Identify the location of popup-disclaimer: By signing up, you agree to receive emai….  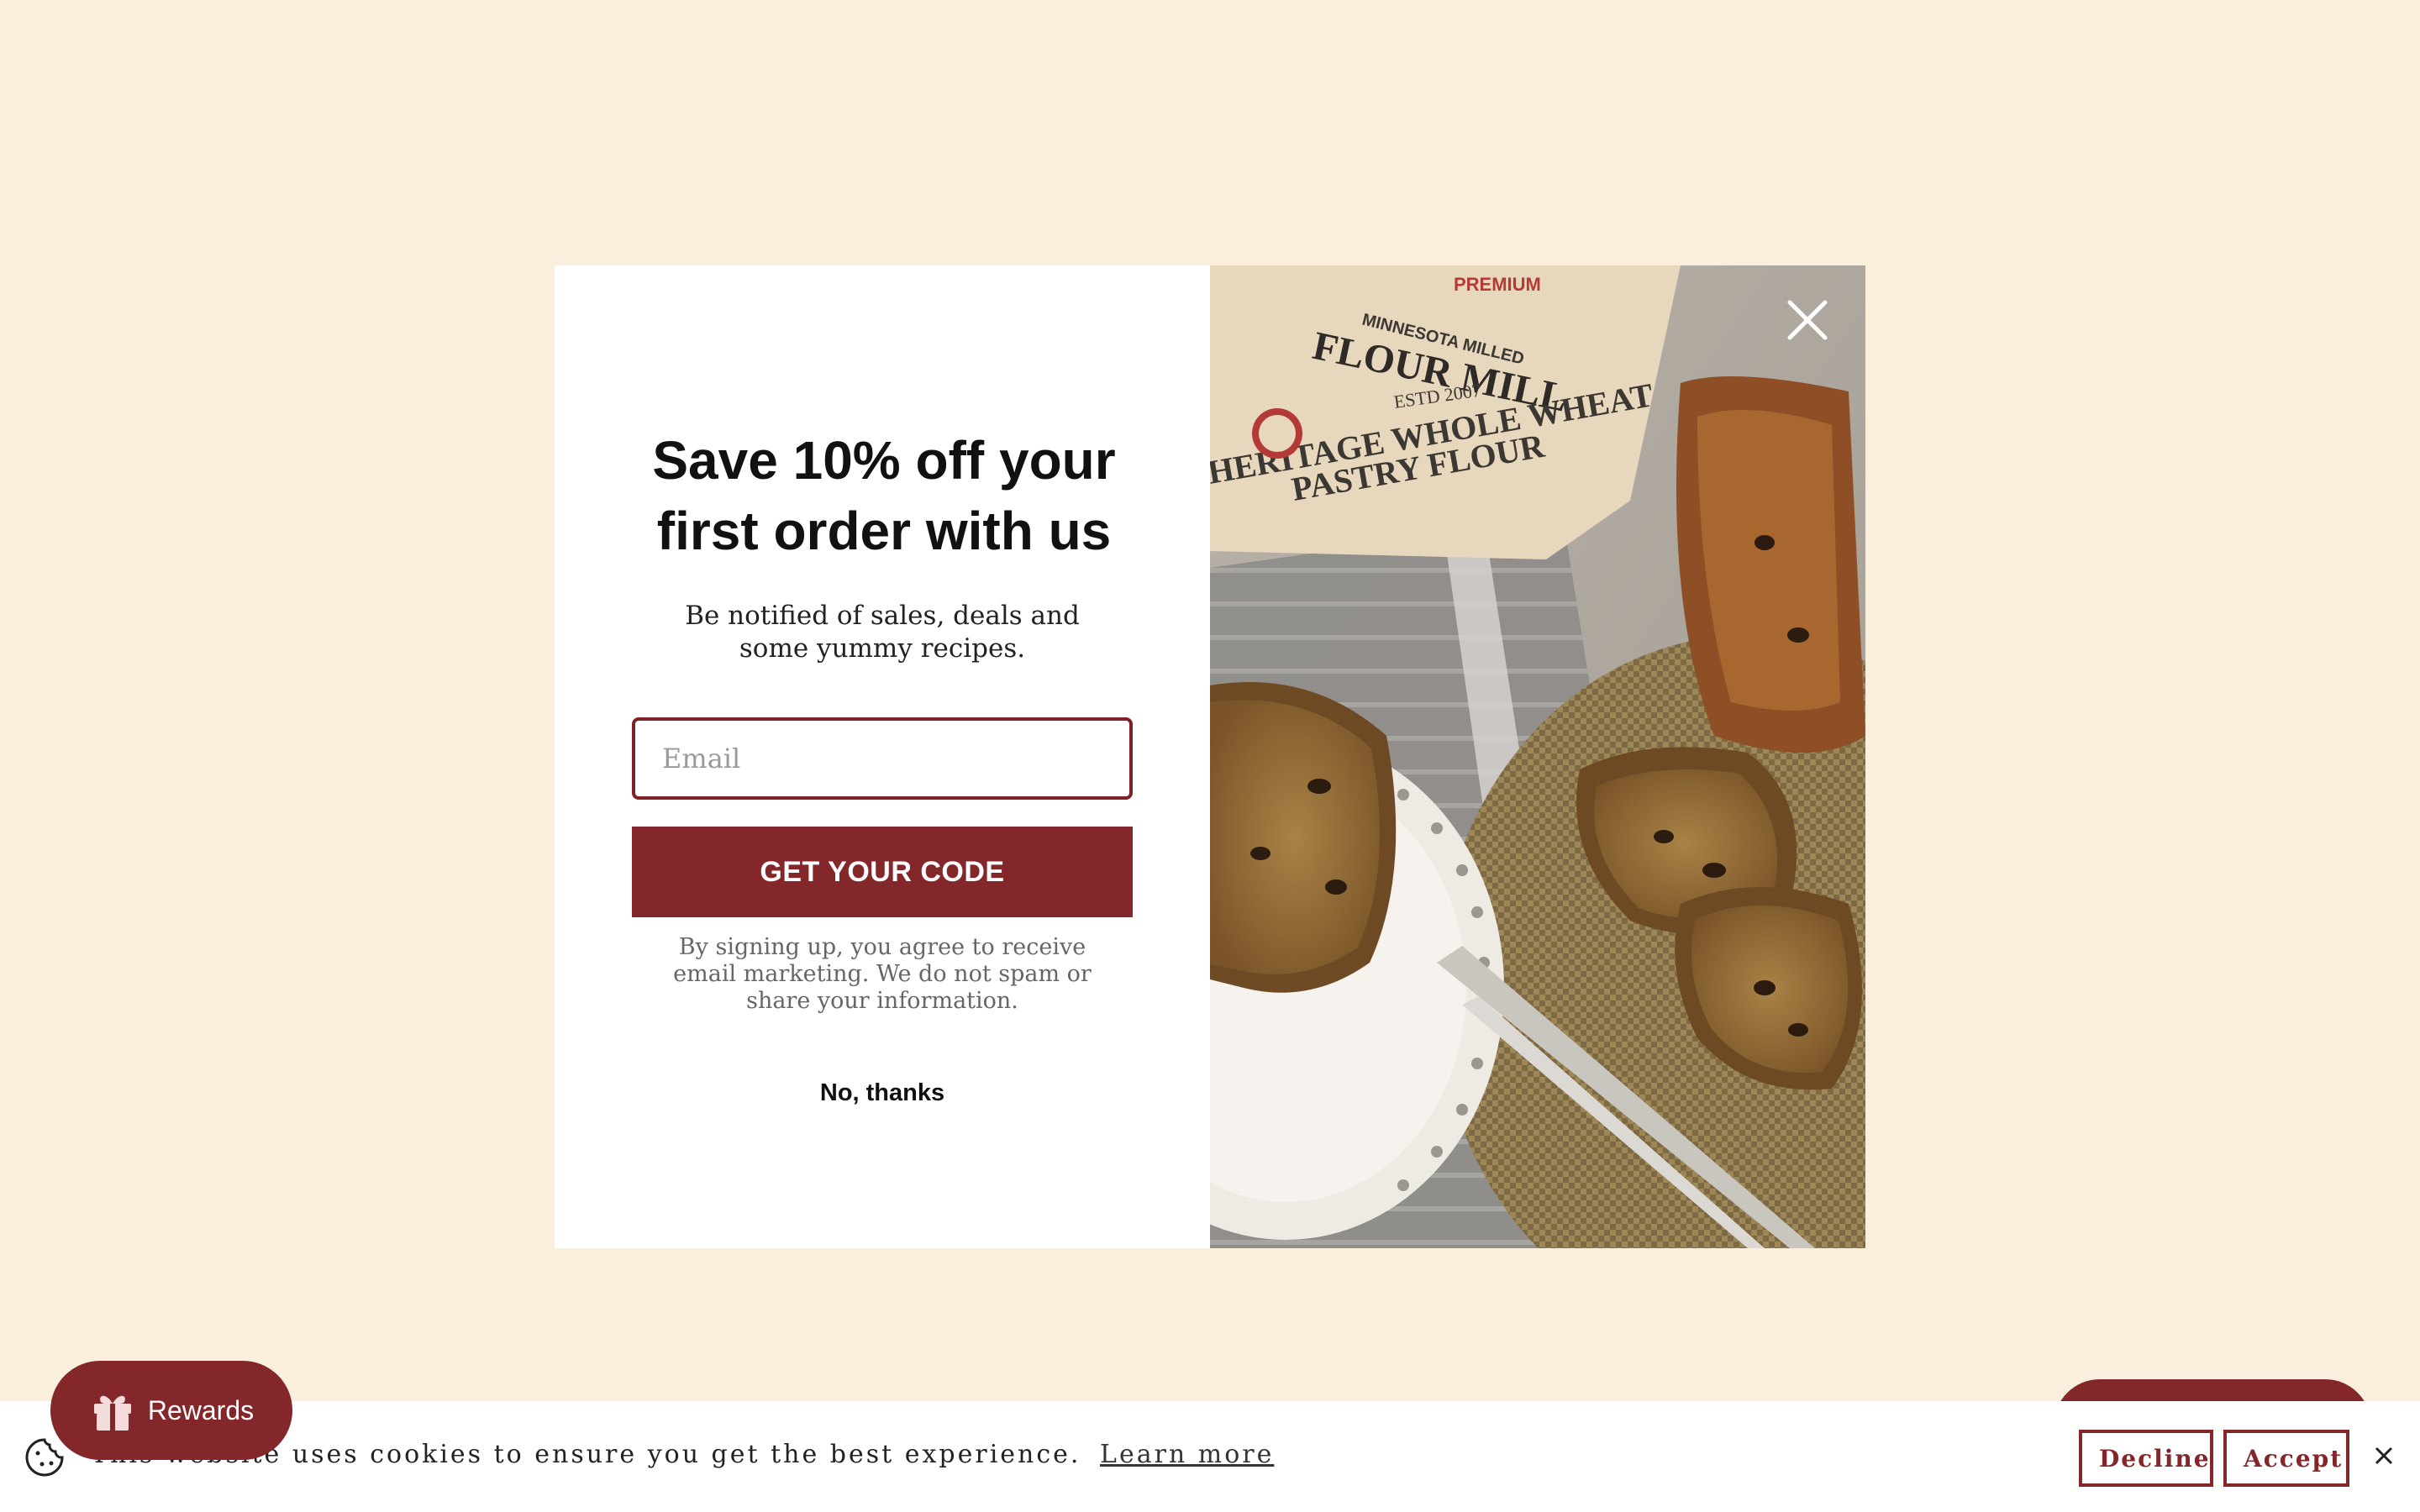
(882, 974).